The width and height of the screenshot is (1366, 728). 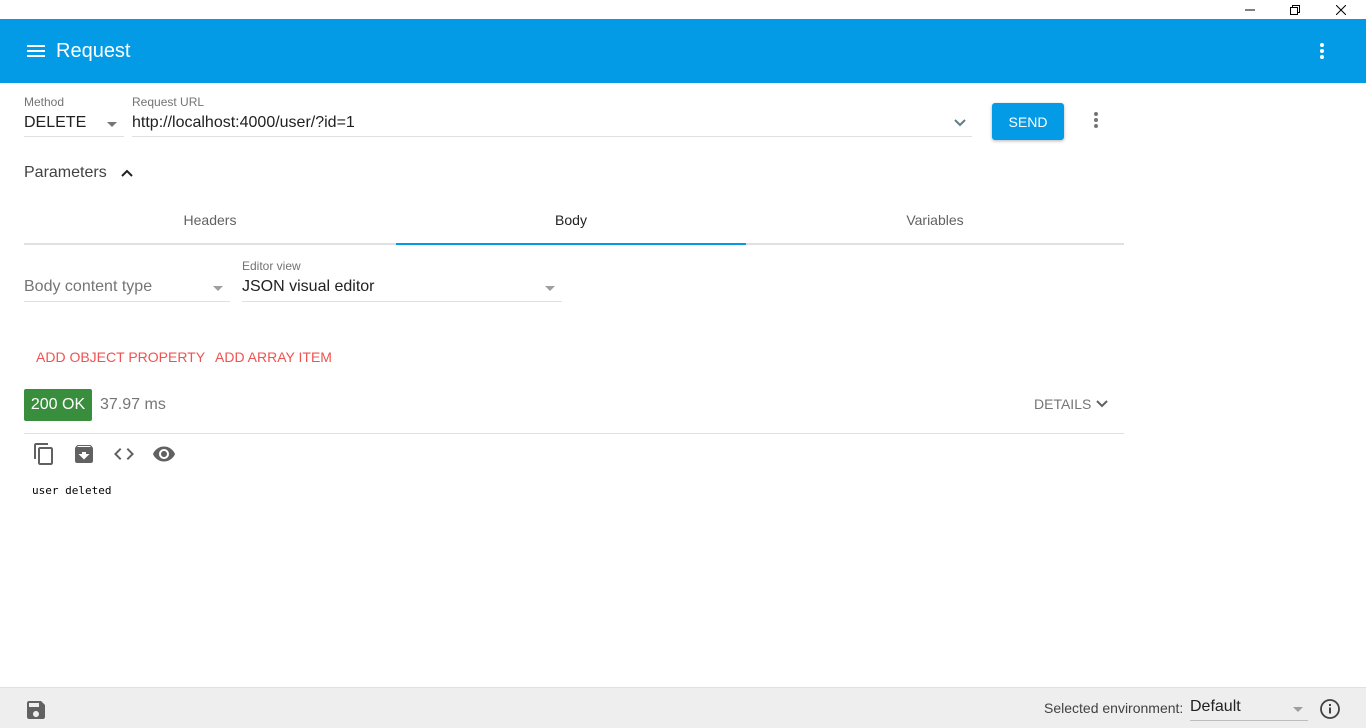 I want to click on url-history-toggle, so click(x=960, y=123).